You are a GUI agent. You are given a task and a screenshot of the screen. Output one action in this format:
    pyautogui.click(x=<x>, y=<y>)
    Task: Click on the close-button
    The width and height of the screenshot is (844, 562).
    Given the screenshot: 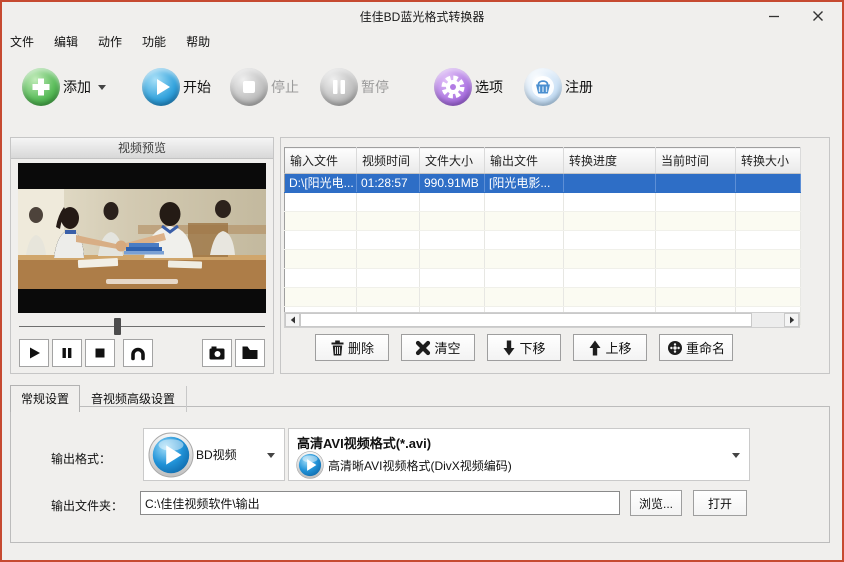 What is the action you would take?
    pyautogui.click(x=818, y=16)
    